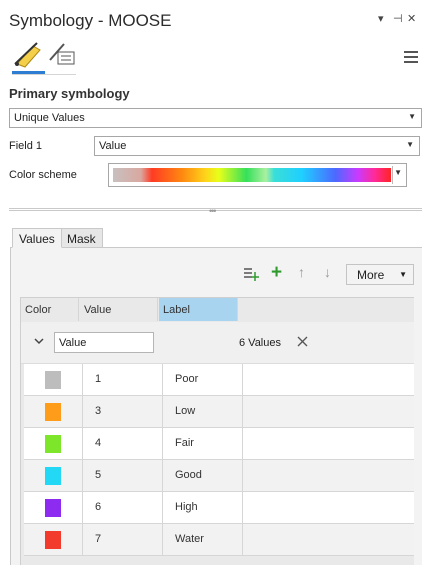 Image resolution: width=422 pixels, height=565 pixels. Describe the element at coordinates (327, 272) in the screenshot. I see `move-down-icon: ↓` at that location.